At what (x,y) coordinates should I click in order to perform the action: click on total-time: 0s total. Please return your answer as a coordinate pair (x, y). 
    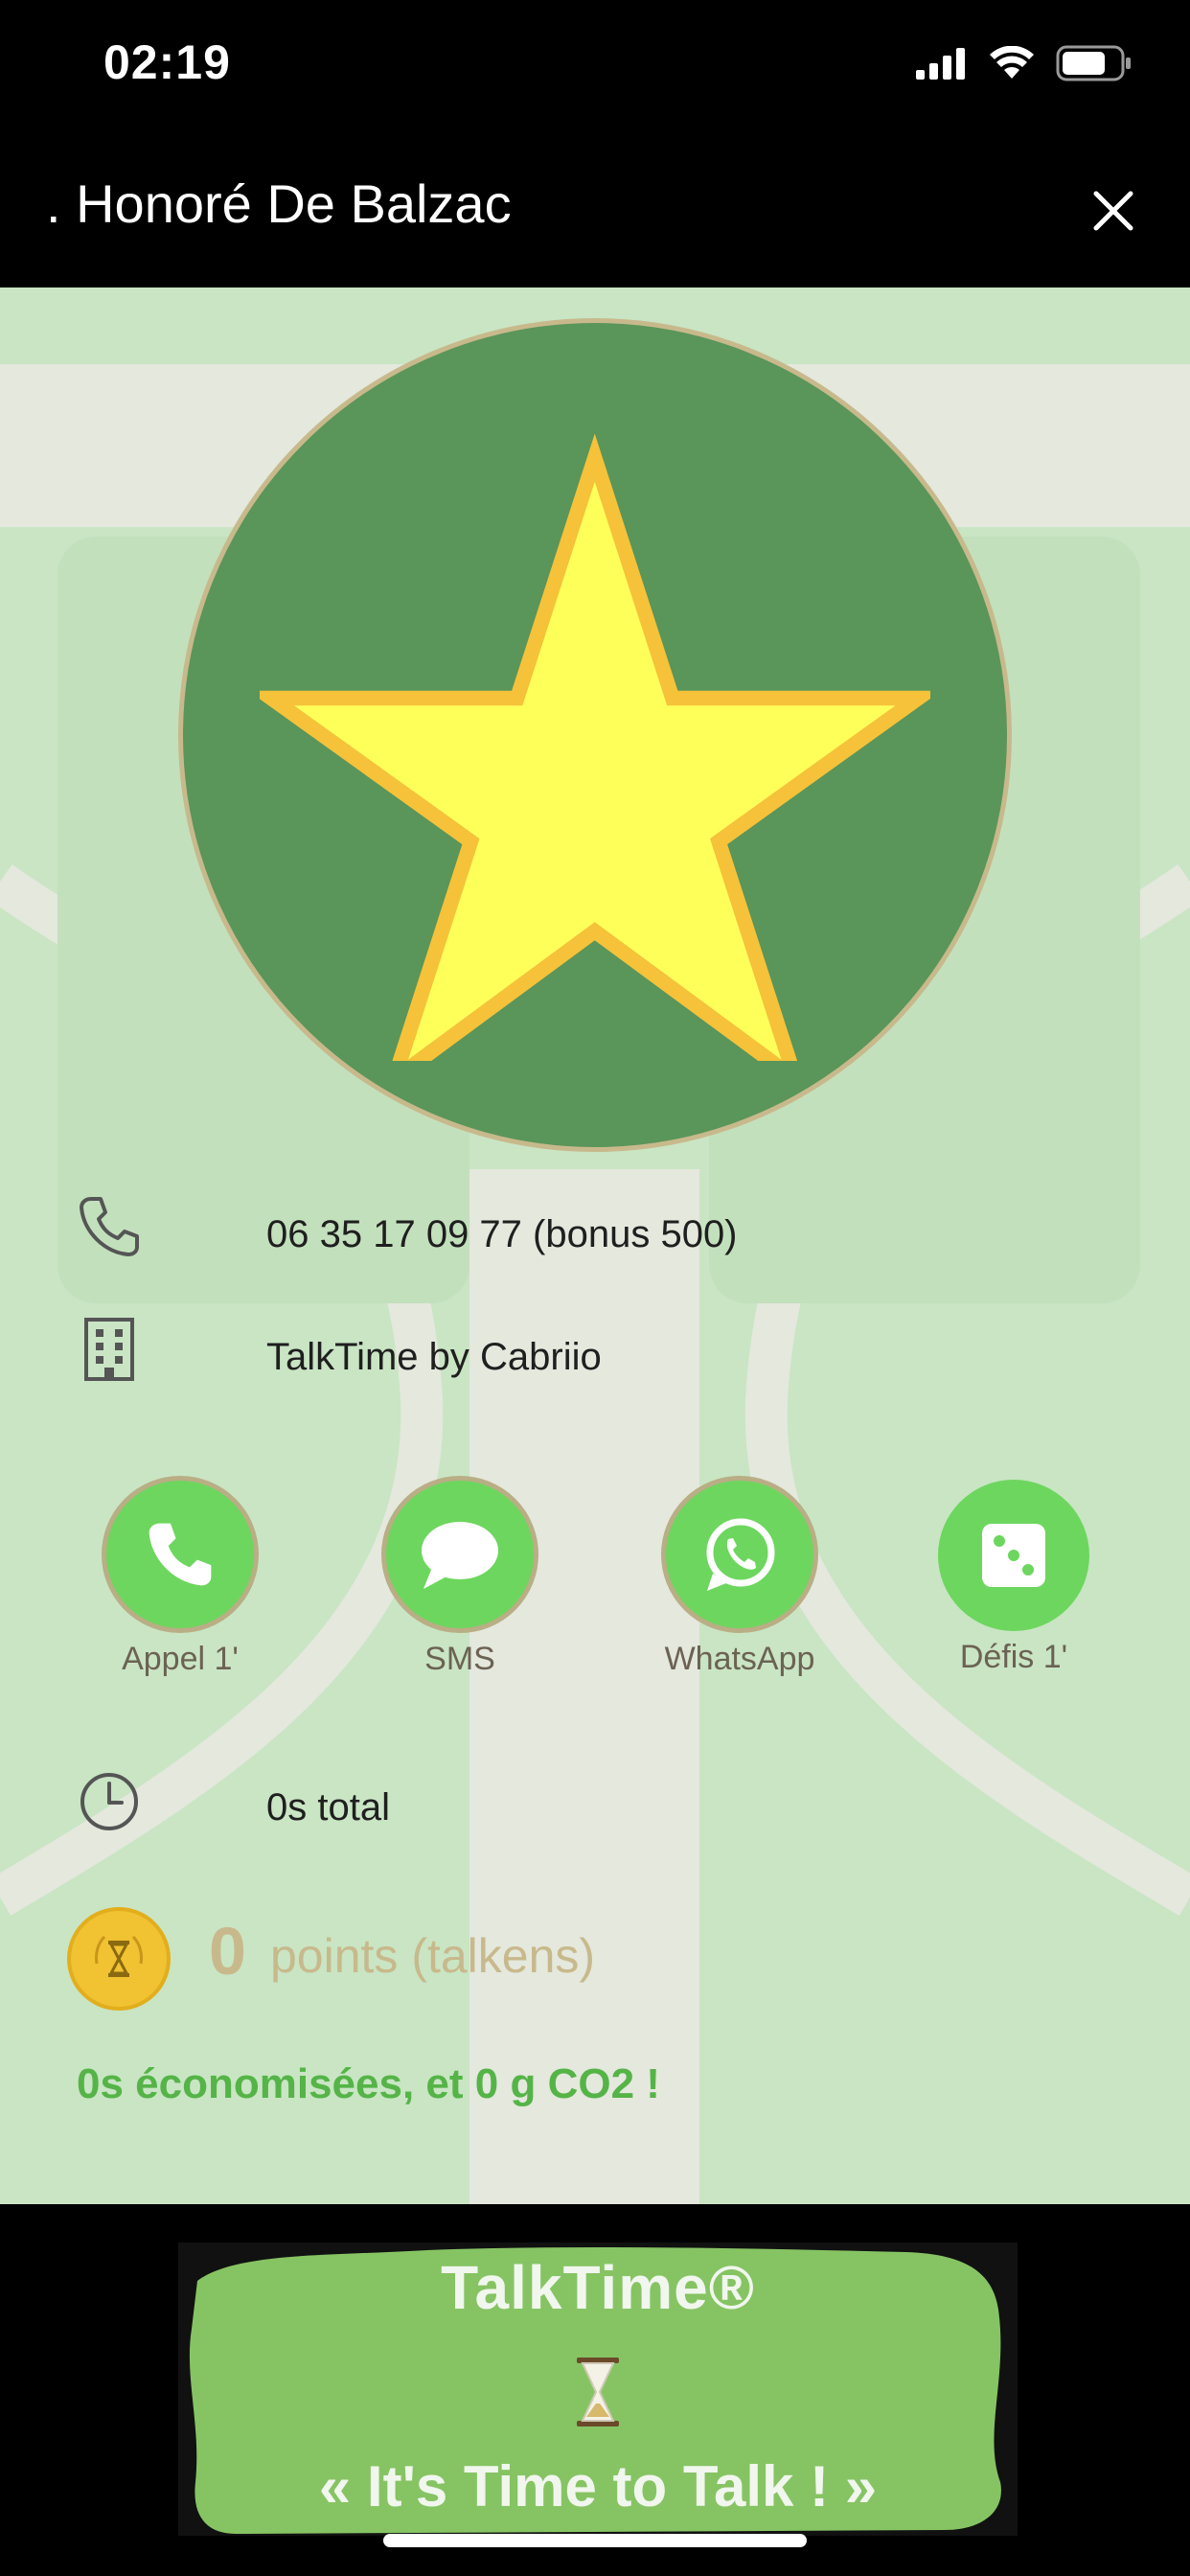
    Looking at the image, I should click on (328, 1807).